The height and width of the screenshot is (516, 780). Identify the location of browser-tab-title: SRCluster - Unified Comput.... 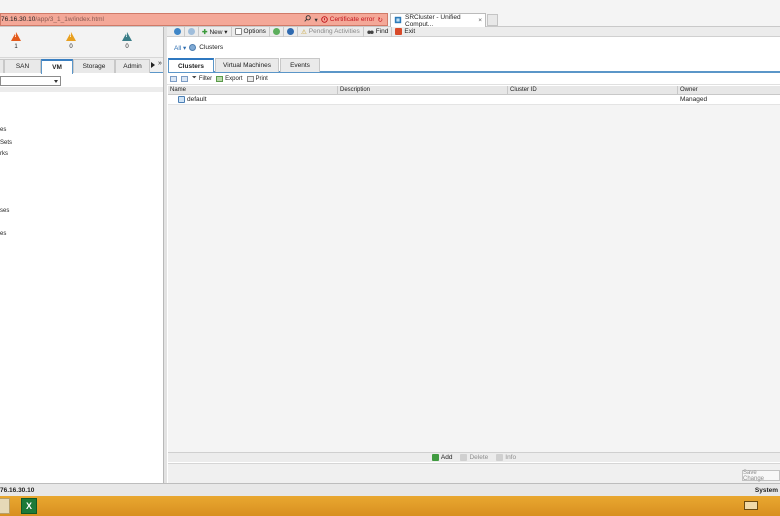
(433, 20).